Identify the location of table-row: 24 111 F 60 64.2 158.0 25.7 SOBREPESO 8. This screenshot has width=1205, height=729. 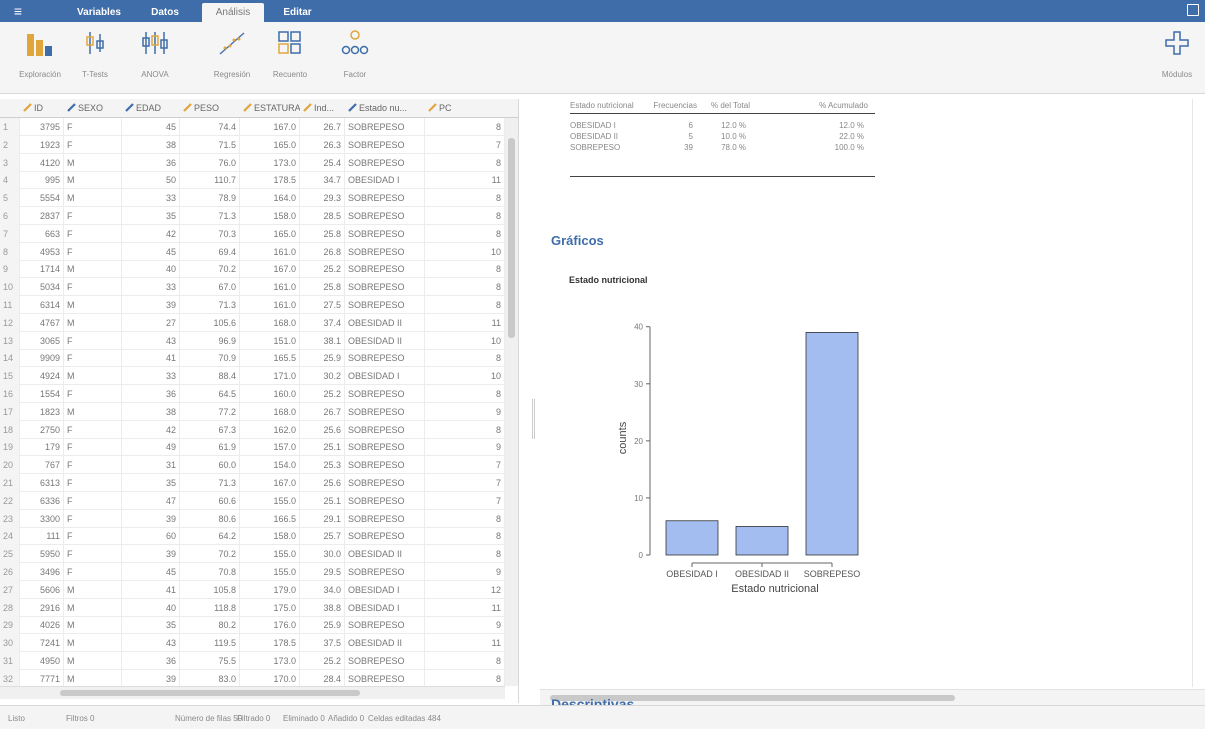
(252, 536).